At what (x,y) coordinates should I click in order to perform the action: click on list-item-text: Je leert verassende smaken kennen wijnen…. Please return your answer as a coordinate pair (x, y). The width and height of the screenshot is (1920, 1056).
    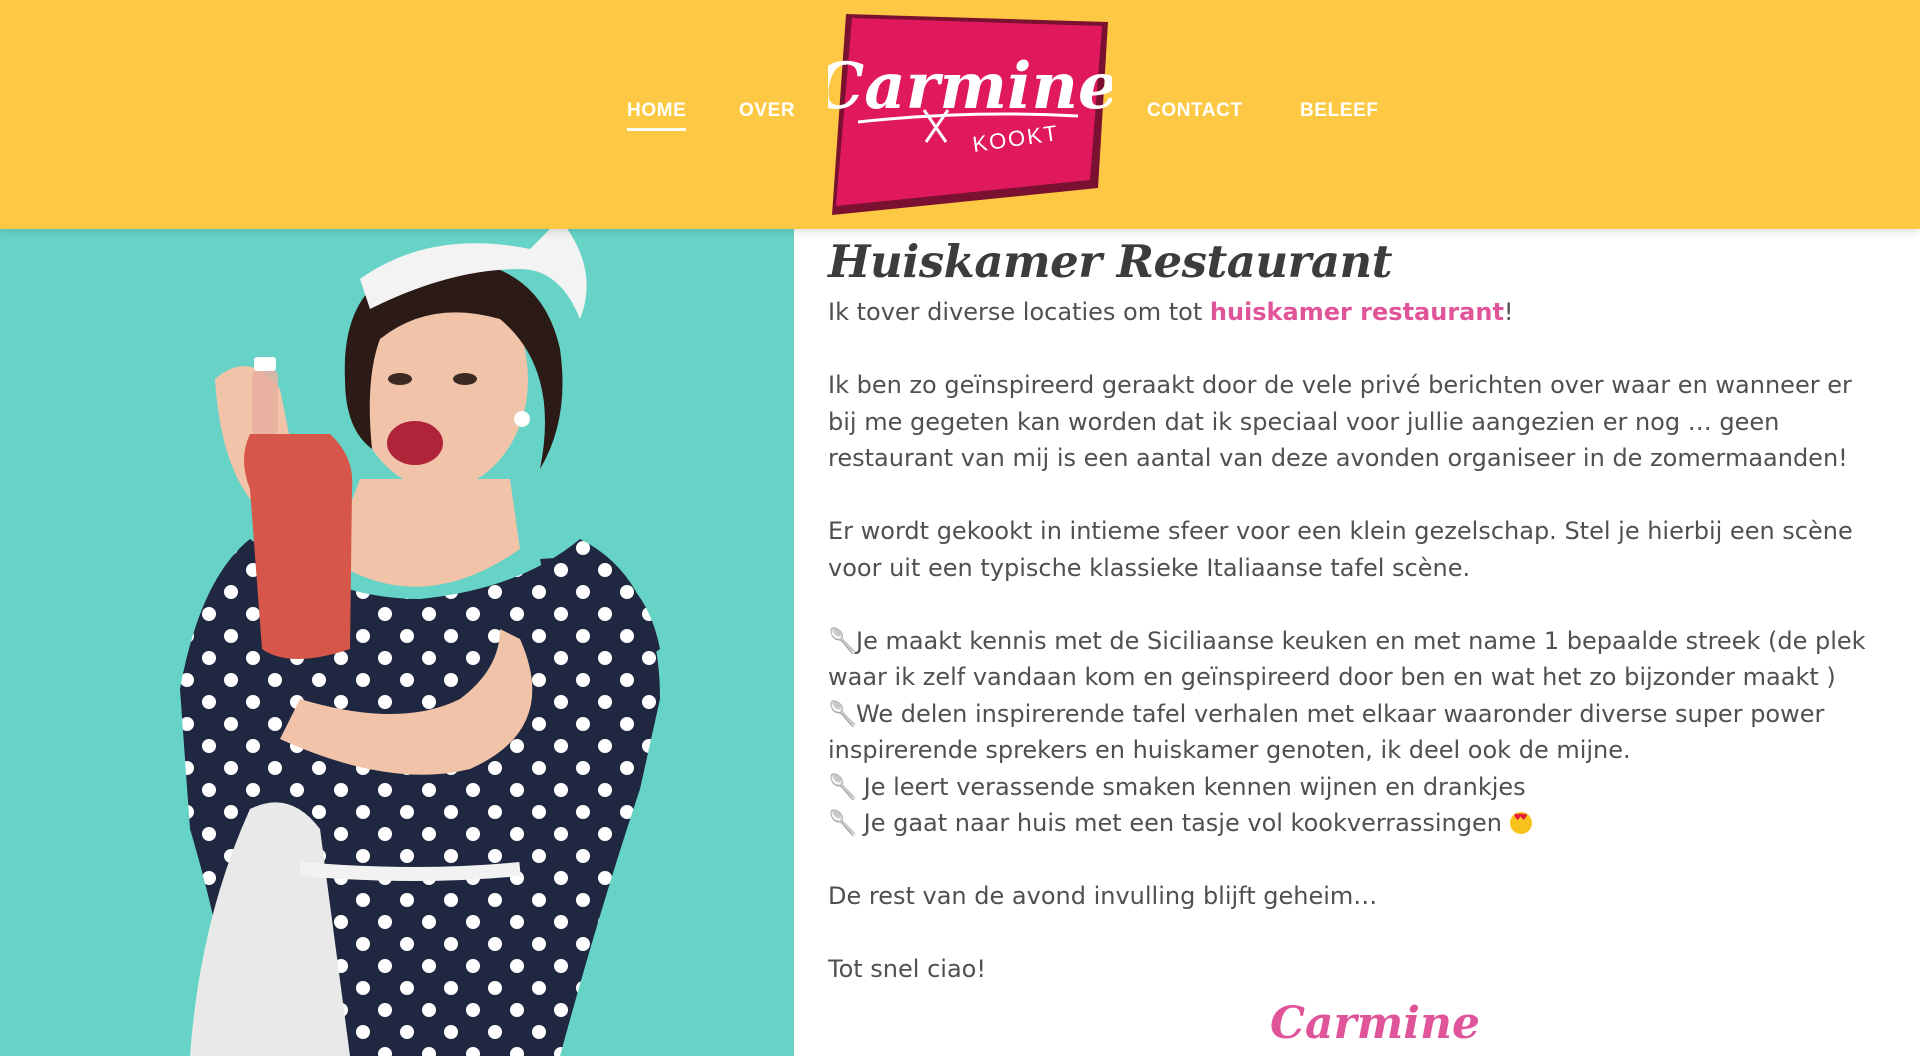
    Looking at the image, I should click on (1191, 786).